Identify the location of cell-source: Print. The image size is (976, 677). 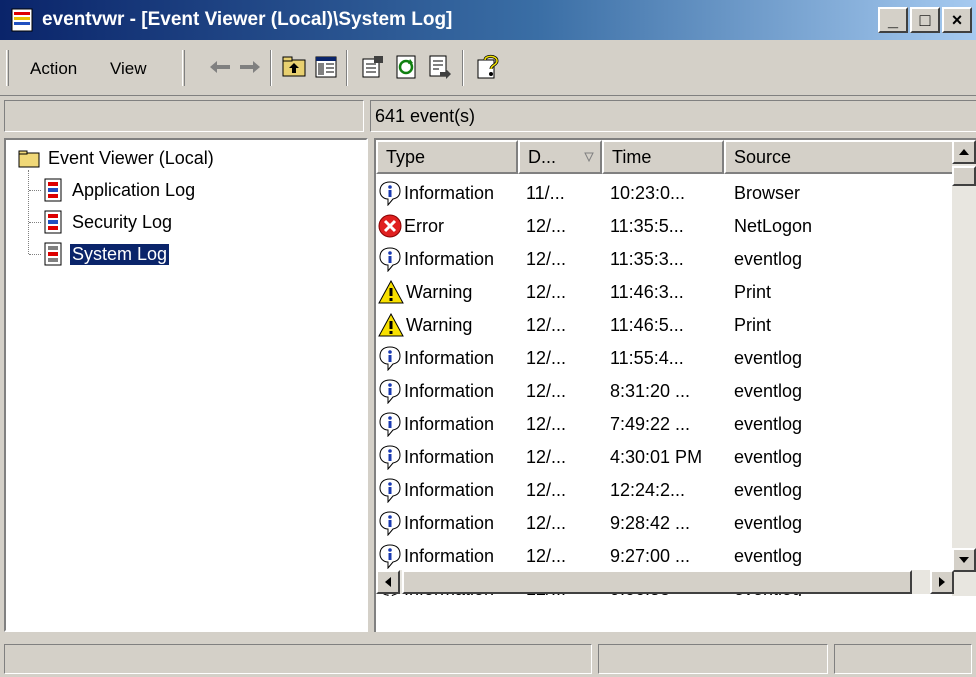
(753, 291).